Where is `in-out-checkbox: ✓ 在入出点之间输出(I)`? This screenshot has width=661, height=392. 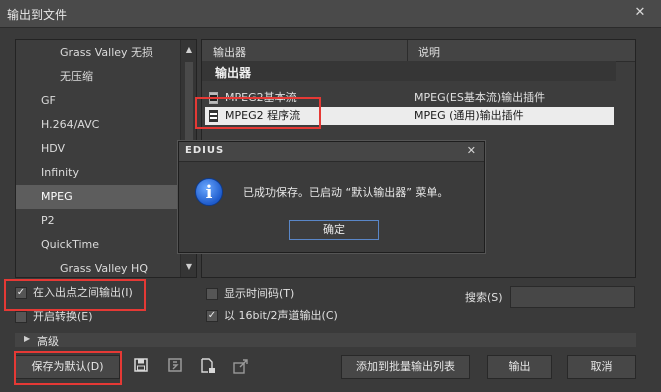
in-out-checkbox: ✓ 在入出点之间输出(I) is located at coordinates (80, 293).